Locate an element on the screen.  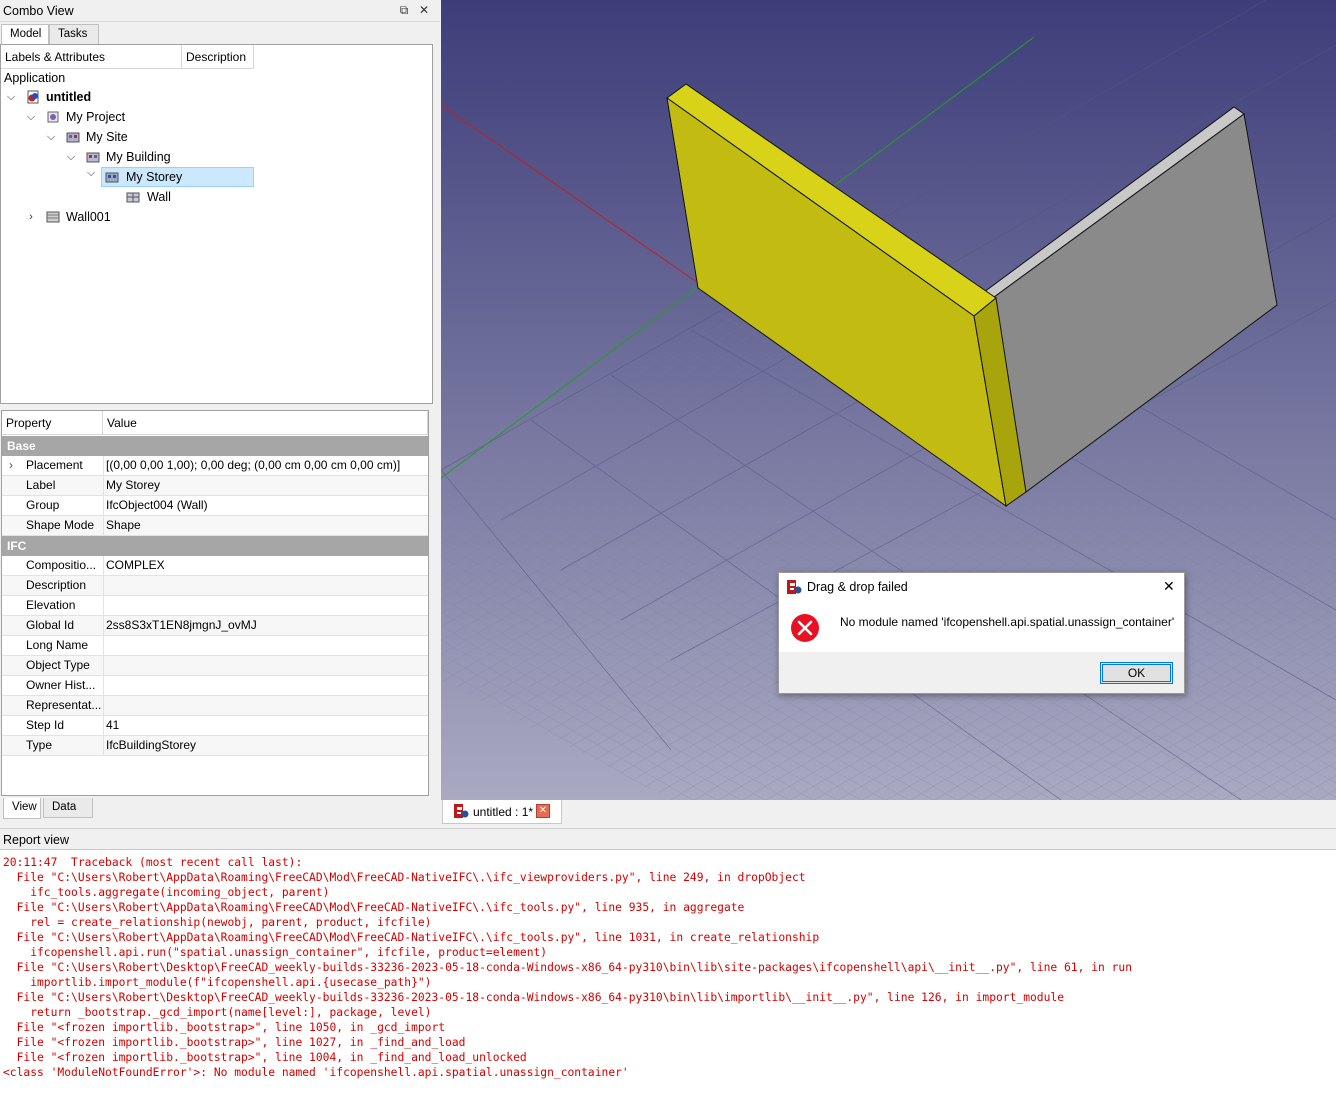
wall-icon is located at coordinates (133, 197).